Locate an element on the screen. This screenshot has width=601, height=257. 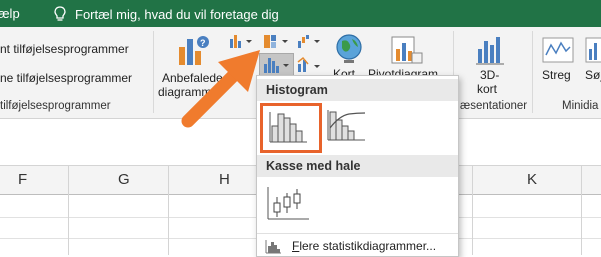
tell-me-text: Fortæl mig, hvad du vil foretage dig is located at coordinates (177, 14).